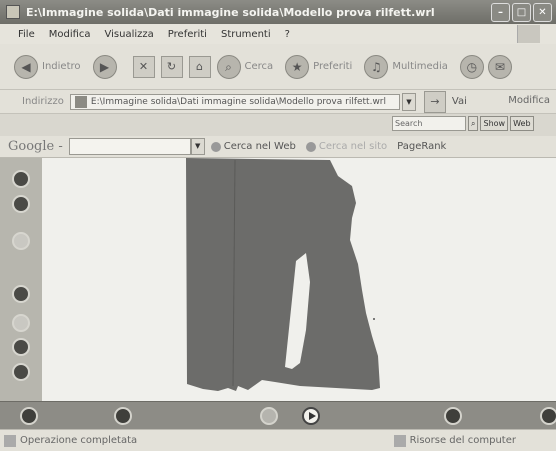 The image size is (556, 451). I want to click on mail-icon: ✉, so click(499, 66).